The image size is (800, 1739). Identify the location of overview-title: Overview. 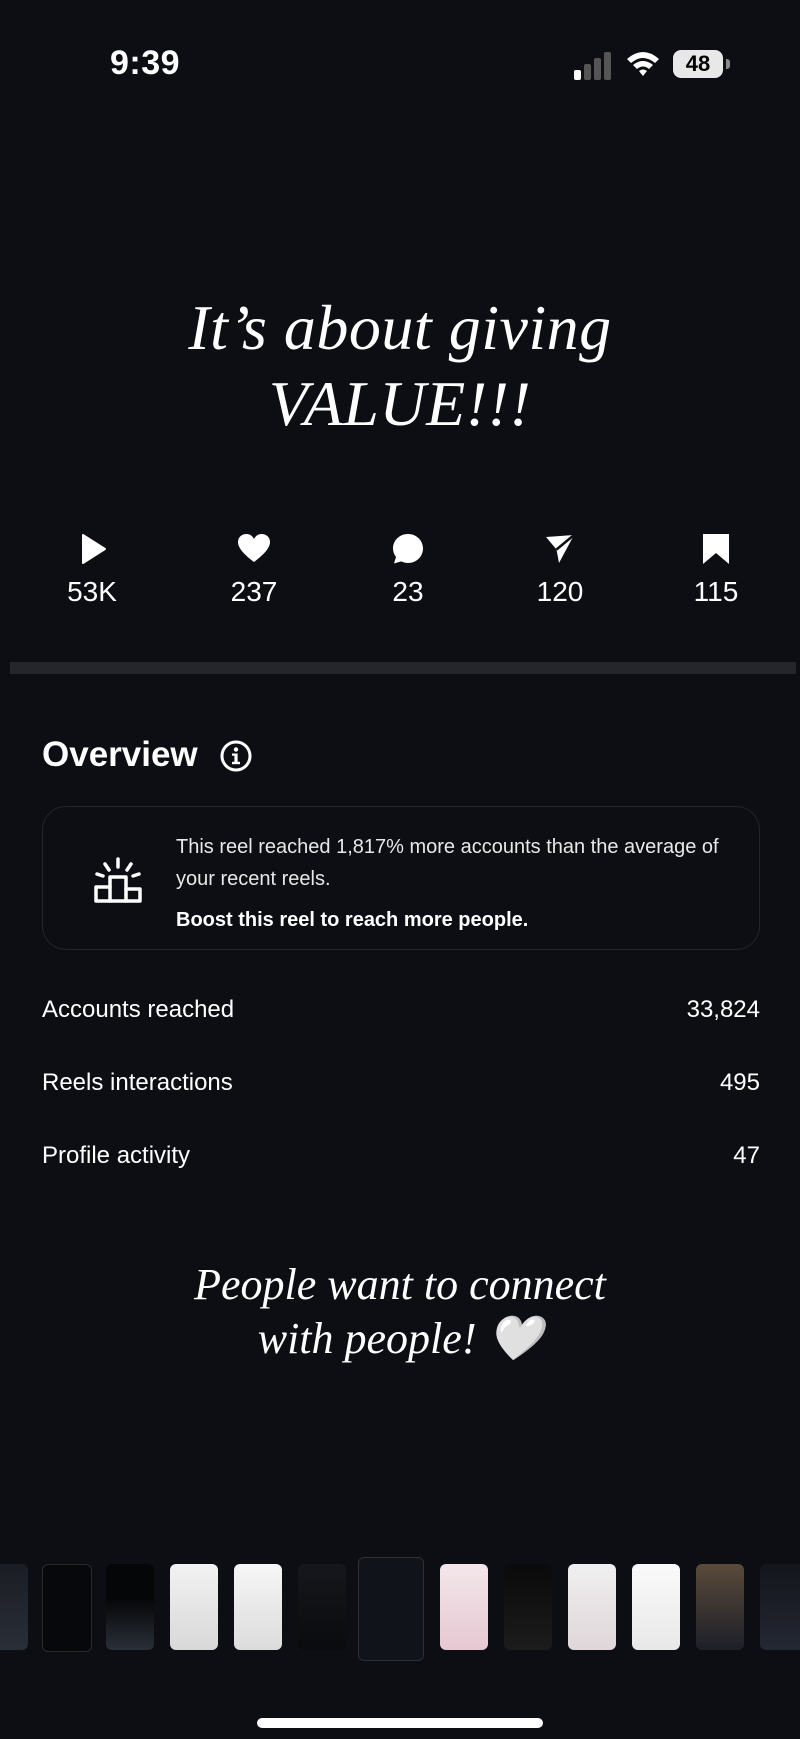
(120, 754).